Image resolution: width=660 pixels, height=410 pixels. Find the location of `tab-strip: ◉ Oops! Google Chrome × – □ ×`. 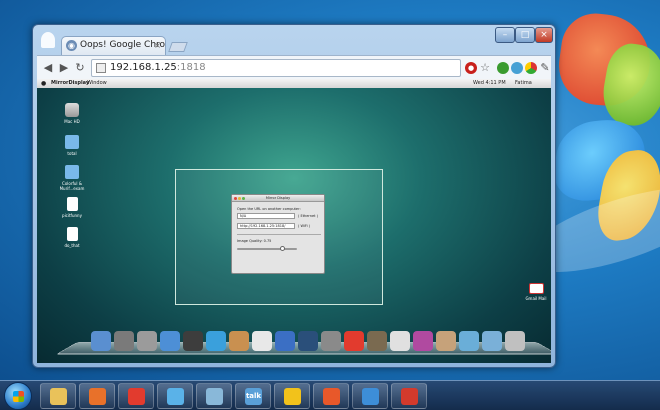

tab-strip: ◉ Oops! Google Chrome × – □ × is located at coordinates (294, 40).